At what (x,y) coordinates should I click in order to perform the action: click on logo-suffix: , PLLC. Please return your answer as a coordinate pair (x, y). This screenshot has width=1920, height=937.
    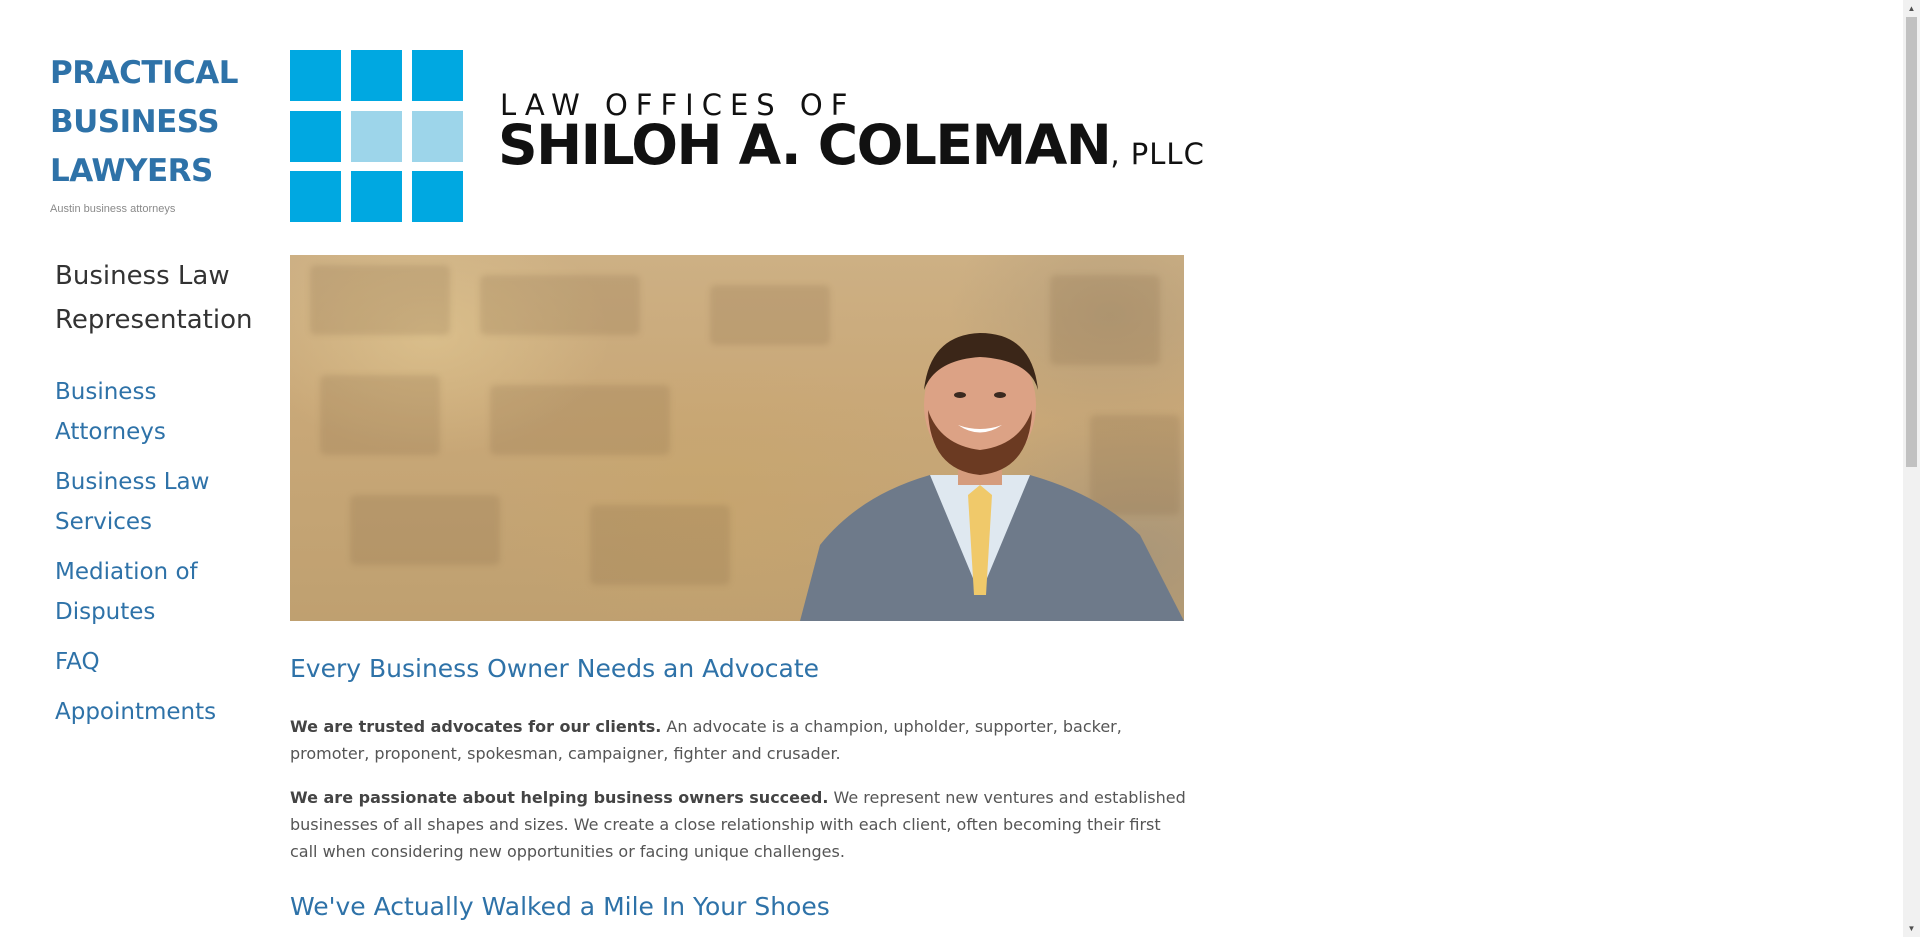
    Looking at the image, I should click on (1157, 154).